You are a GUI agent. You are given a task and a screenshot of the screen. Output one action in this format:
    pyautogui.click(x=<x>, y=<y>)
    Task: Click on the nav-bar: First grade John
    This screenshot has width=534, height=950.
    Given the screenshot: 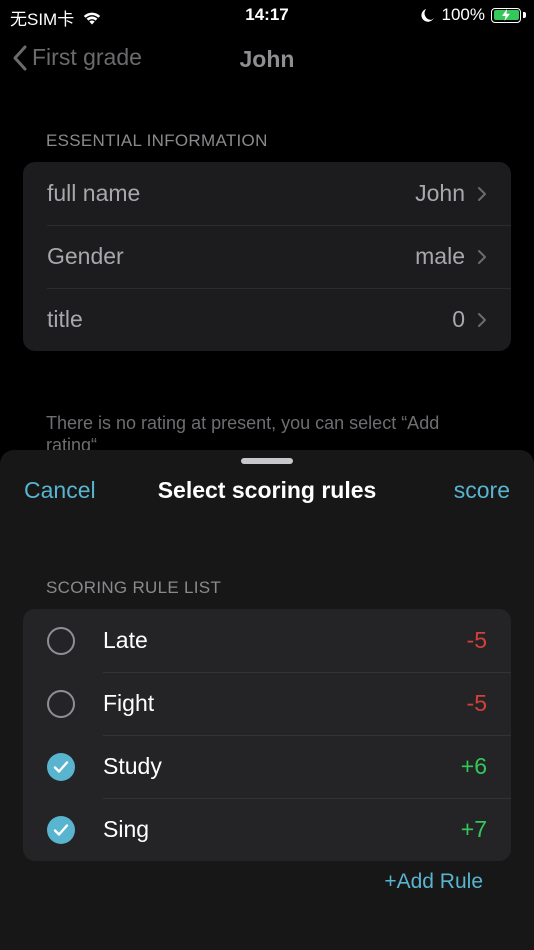 What is the action you would take?
    pyautogui.click(x=267, y=60)
    